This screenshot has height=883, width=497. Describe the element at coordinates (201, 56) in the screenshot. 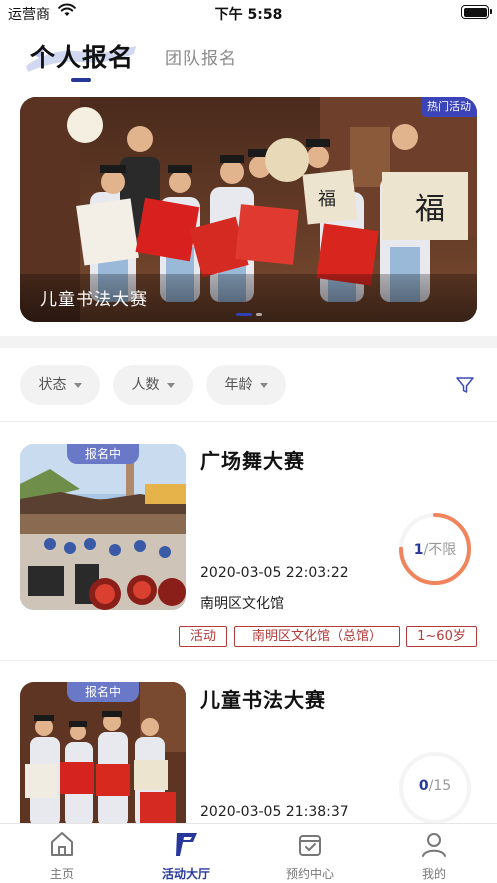

I see `tab-team-registration: 团队报名` at that location.